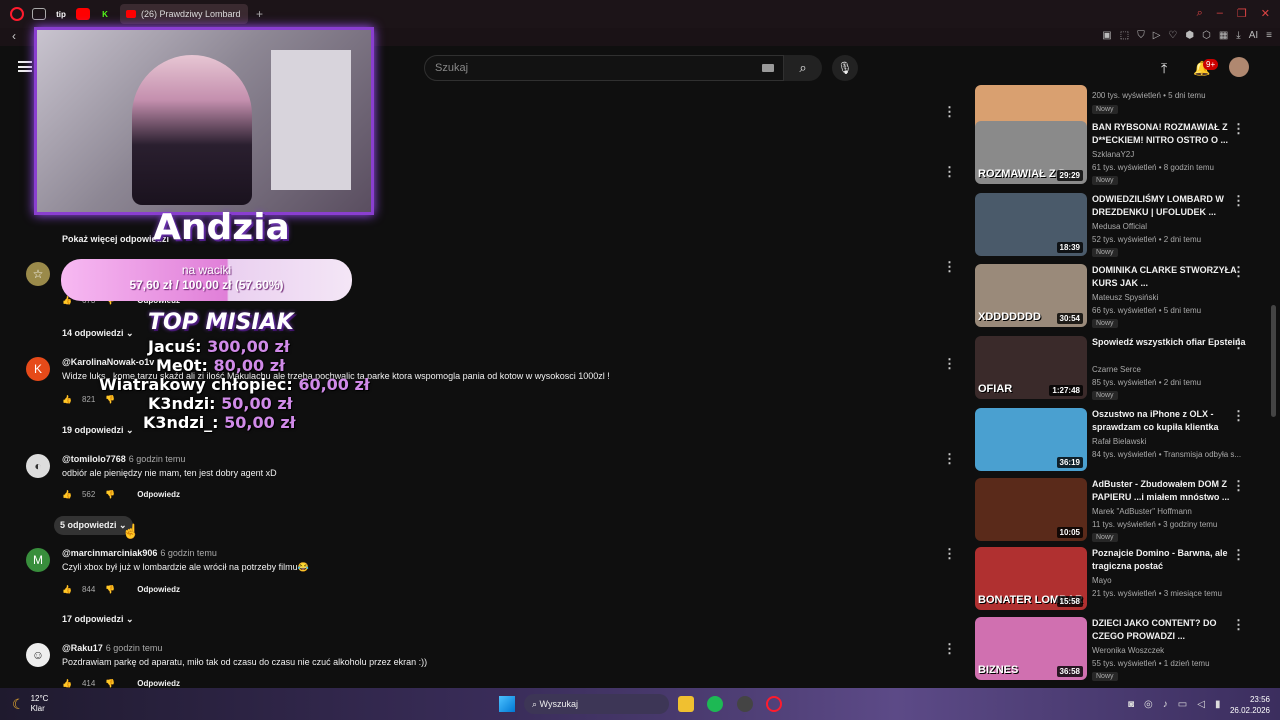 This screenshot has height=720, width=1280. I want to click on tip-icon: tip, so click(61, 14).